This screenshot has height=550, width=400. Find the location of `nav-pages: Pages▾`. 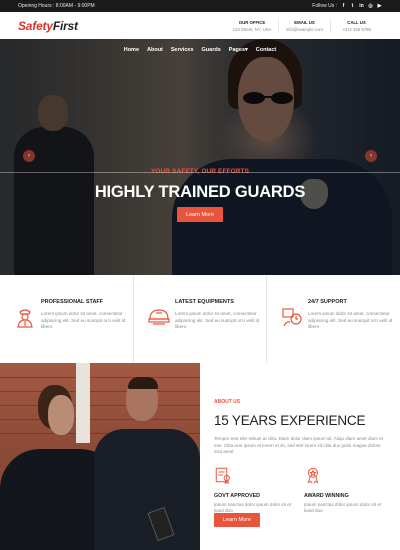

nav-pages: Pages▾ is located at coordinates (238, 50).